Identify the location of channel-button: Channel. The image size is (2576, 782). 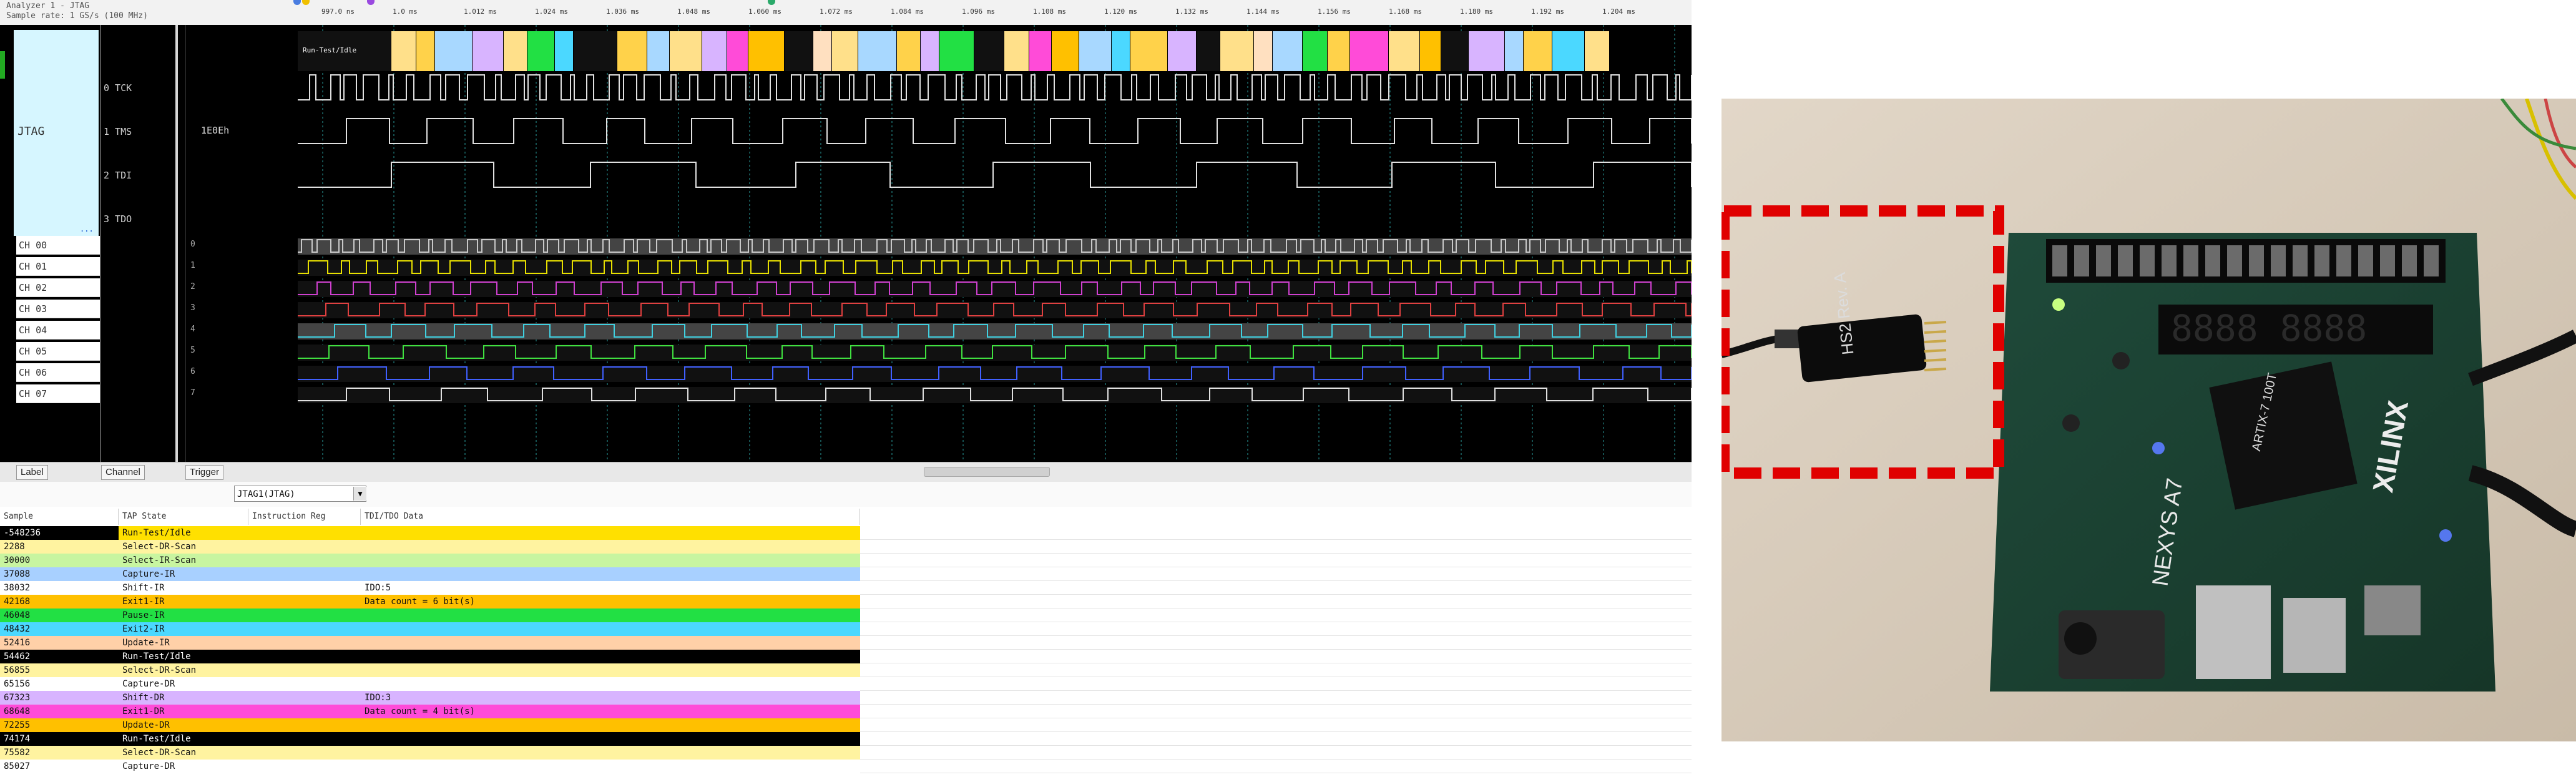
(123, 472).